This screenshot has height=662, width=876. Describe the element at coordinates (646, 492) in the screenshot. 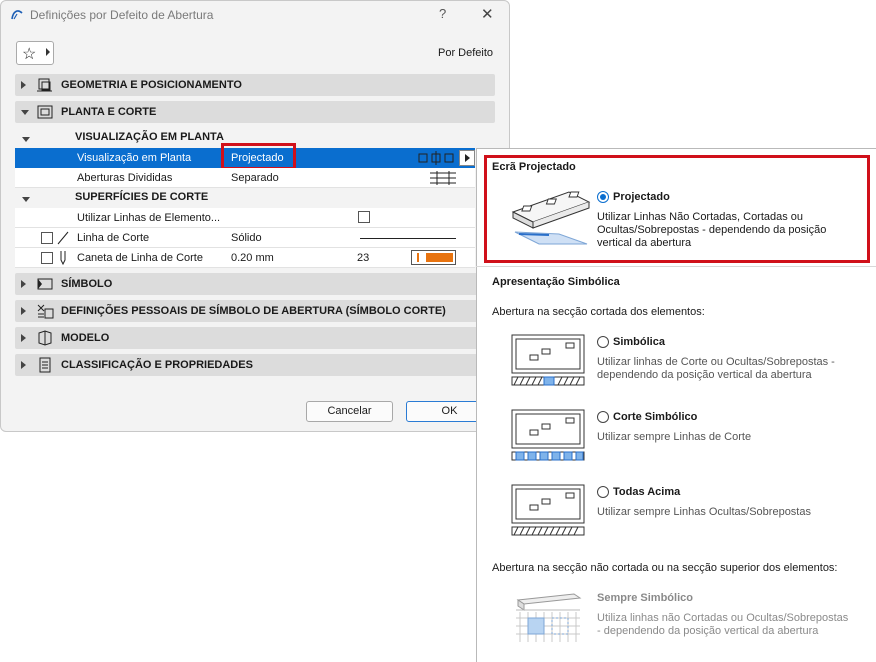

I see `all-above-label: Todas Acima` at that location.